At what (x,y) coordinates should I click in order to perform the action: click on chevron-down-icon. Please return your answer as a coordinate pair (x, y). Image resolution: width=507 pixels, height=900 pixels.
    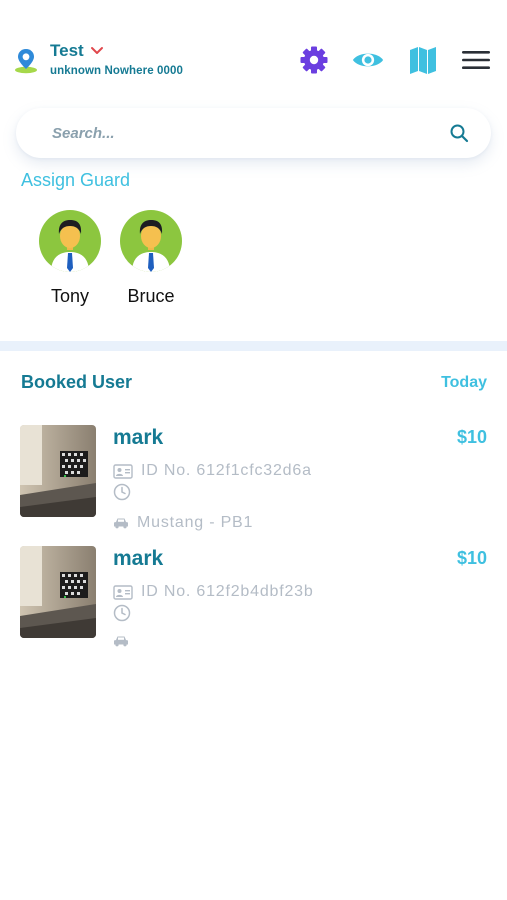
    Looking at the image, I should click on (96, 50).